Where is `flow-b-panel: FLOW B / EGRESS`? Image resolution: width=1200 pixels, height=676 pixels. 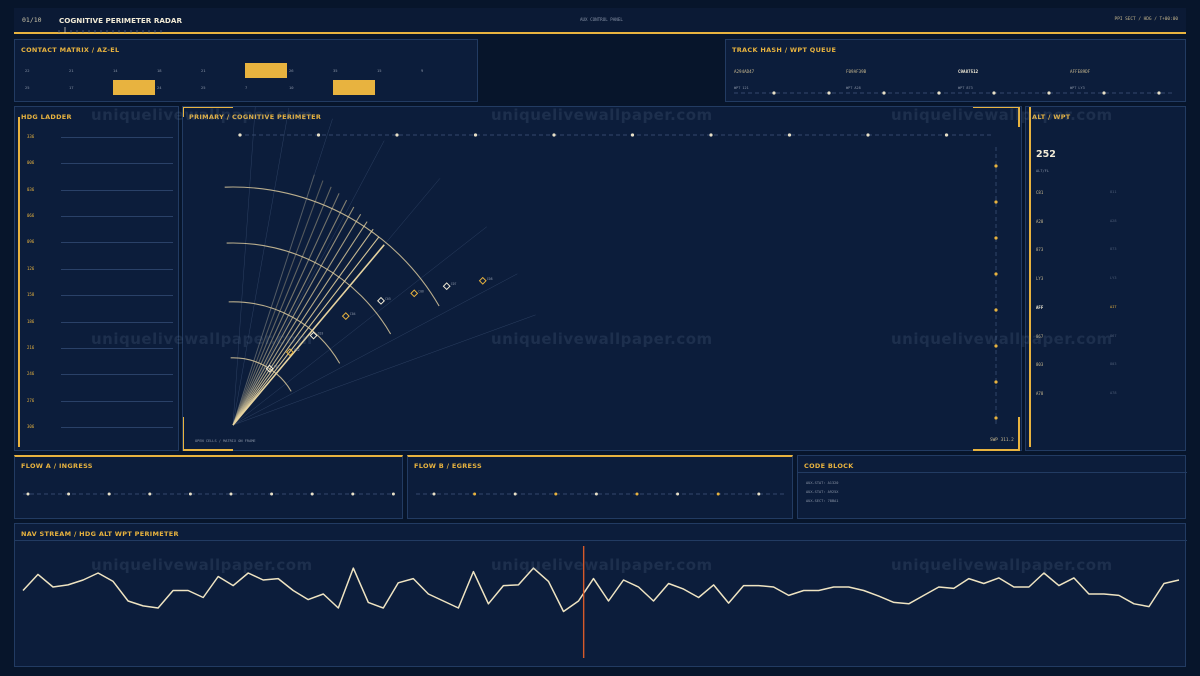 flow-b-panel: FLOW B / EGRESS is located at coordinates (600, 487).